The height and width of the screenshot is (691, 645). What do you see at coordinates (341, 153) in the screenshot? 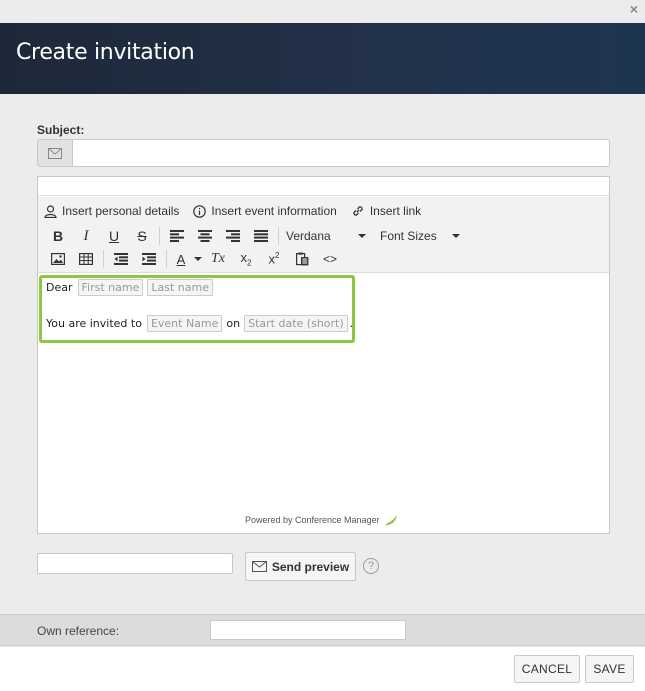
I see `subject-input` at bounding box center [341, 153].